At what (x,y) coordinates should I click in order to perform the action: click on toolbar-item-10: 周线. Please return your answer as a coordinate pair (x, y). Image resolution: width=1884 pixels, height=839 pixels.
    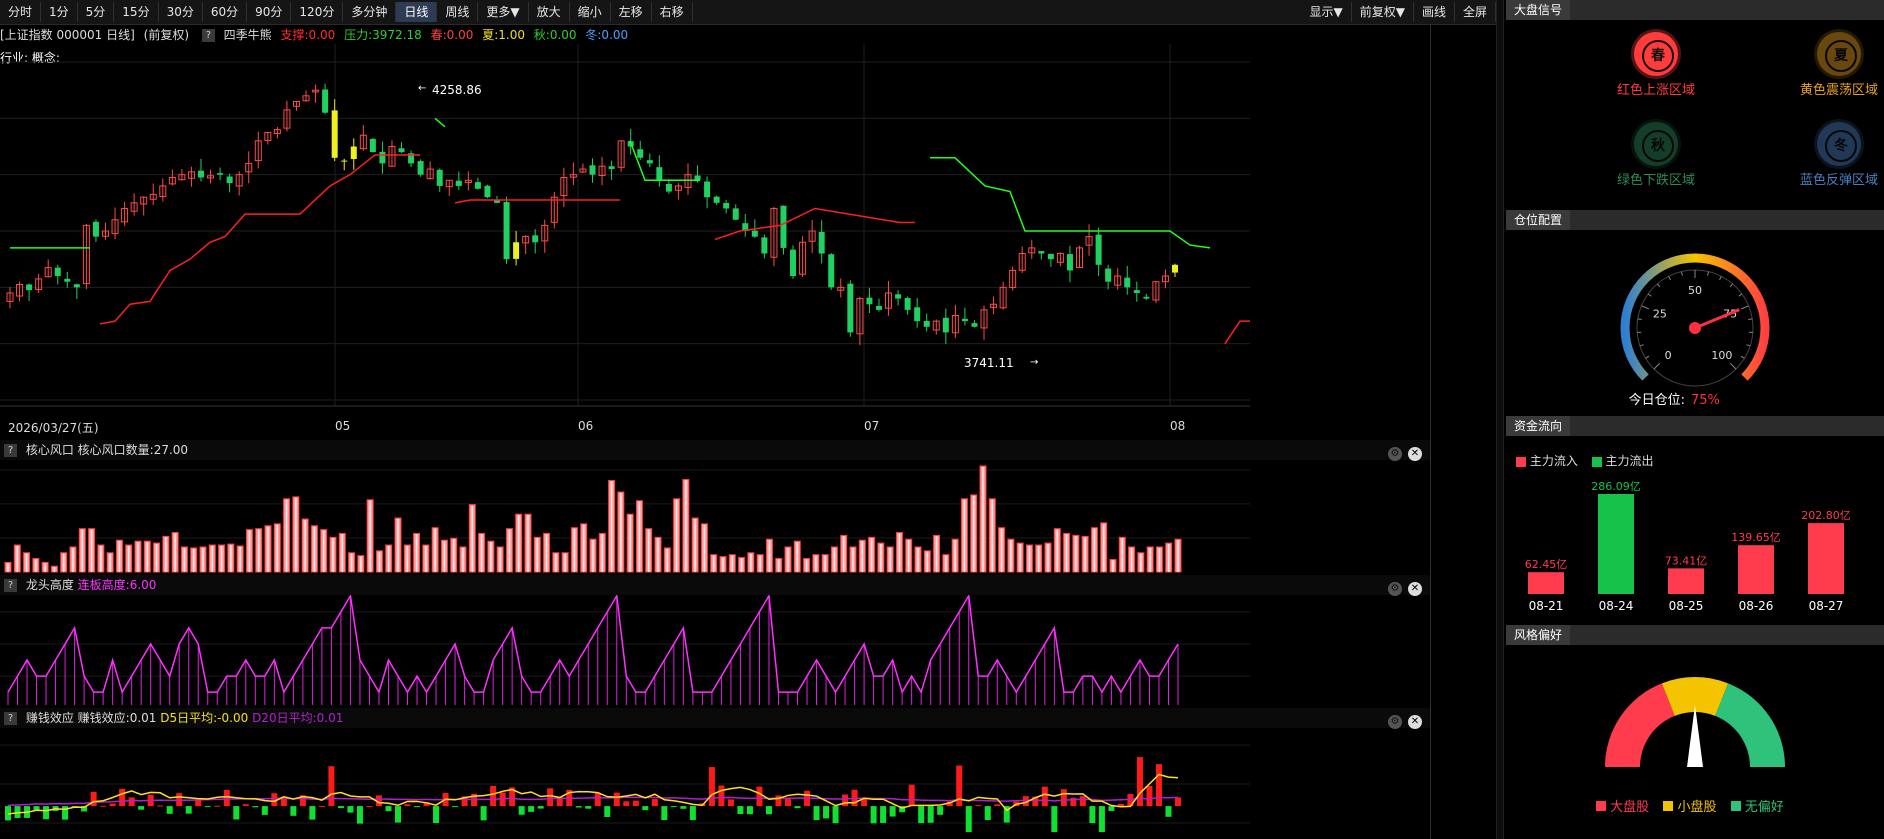
    Looking at the image, I should click on (458, 12).